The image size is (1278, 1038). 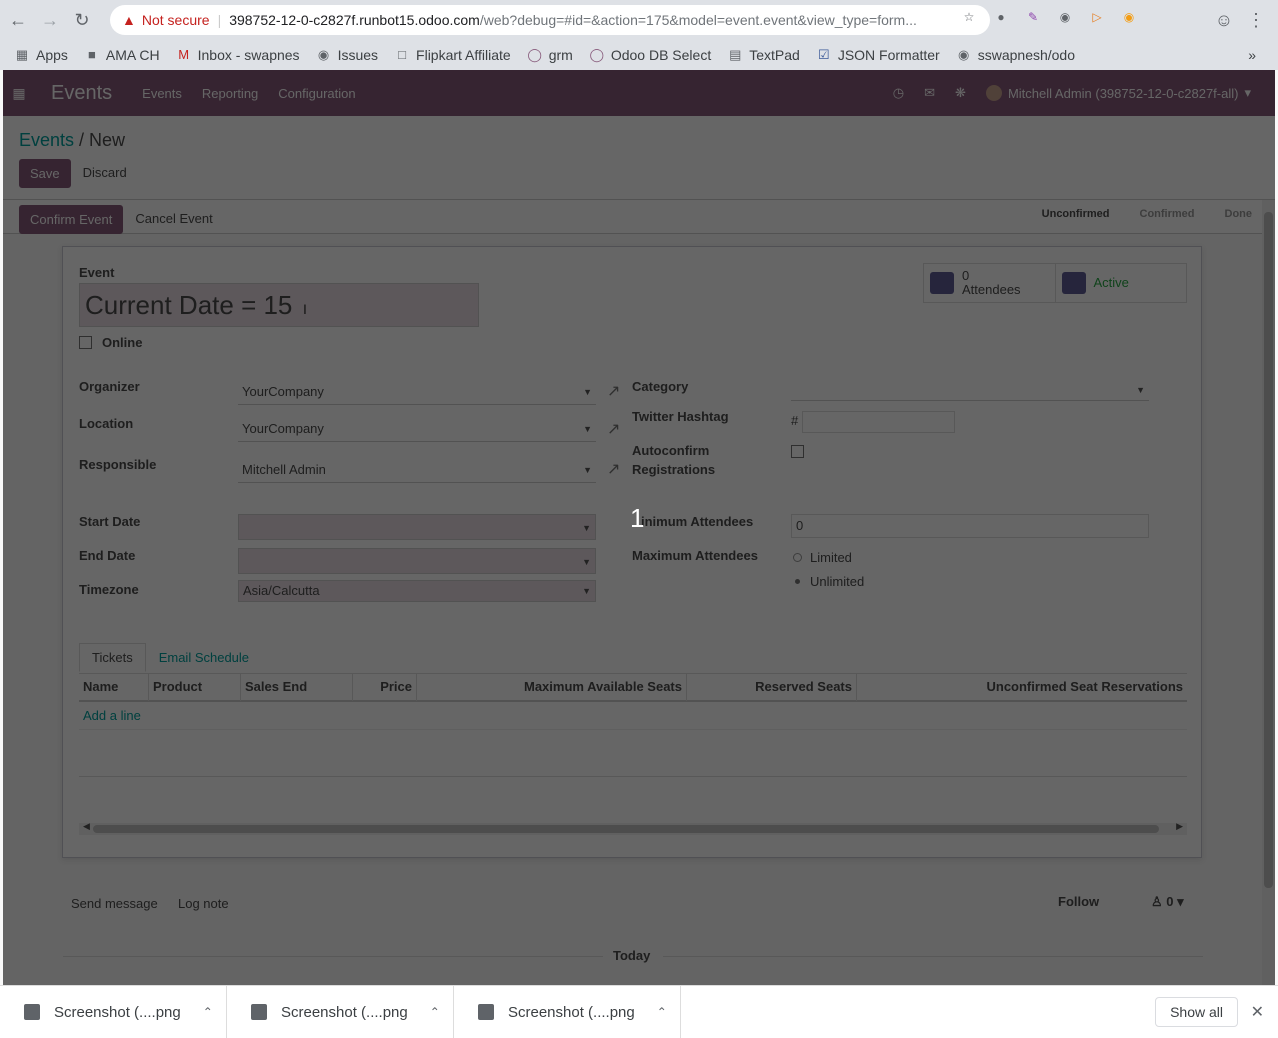 What do you see at coordinates (878, 55) in the screenshot?
I see `bookmark: ☑ JSON Formatter` at bounding box center [878, 55].